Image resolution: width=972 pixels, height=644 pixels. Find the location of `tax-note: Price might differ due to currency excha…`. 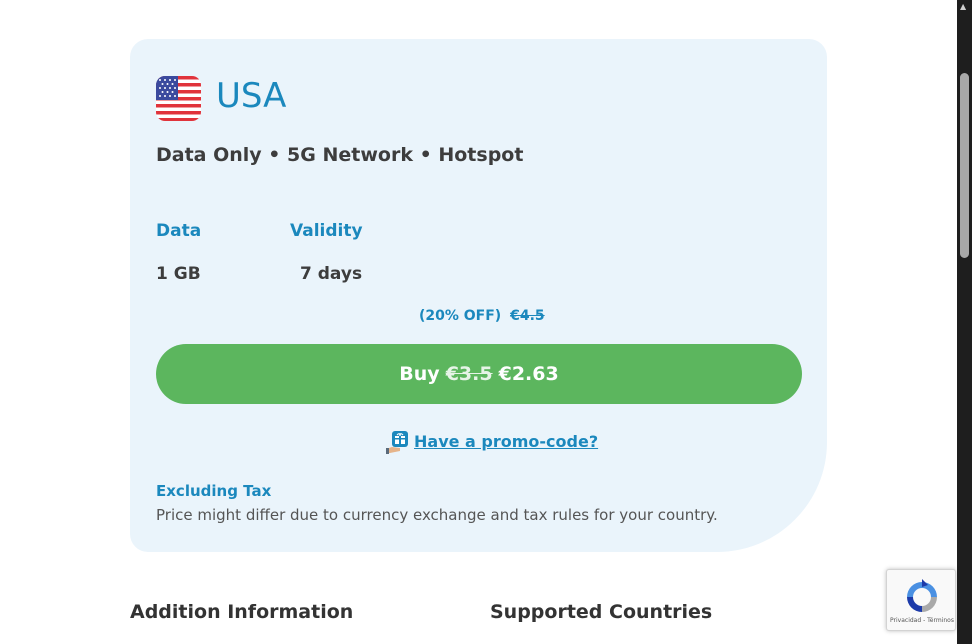

tax-note: Price might differ due to currency excha… is located at coordinates (437, 515).